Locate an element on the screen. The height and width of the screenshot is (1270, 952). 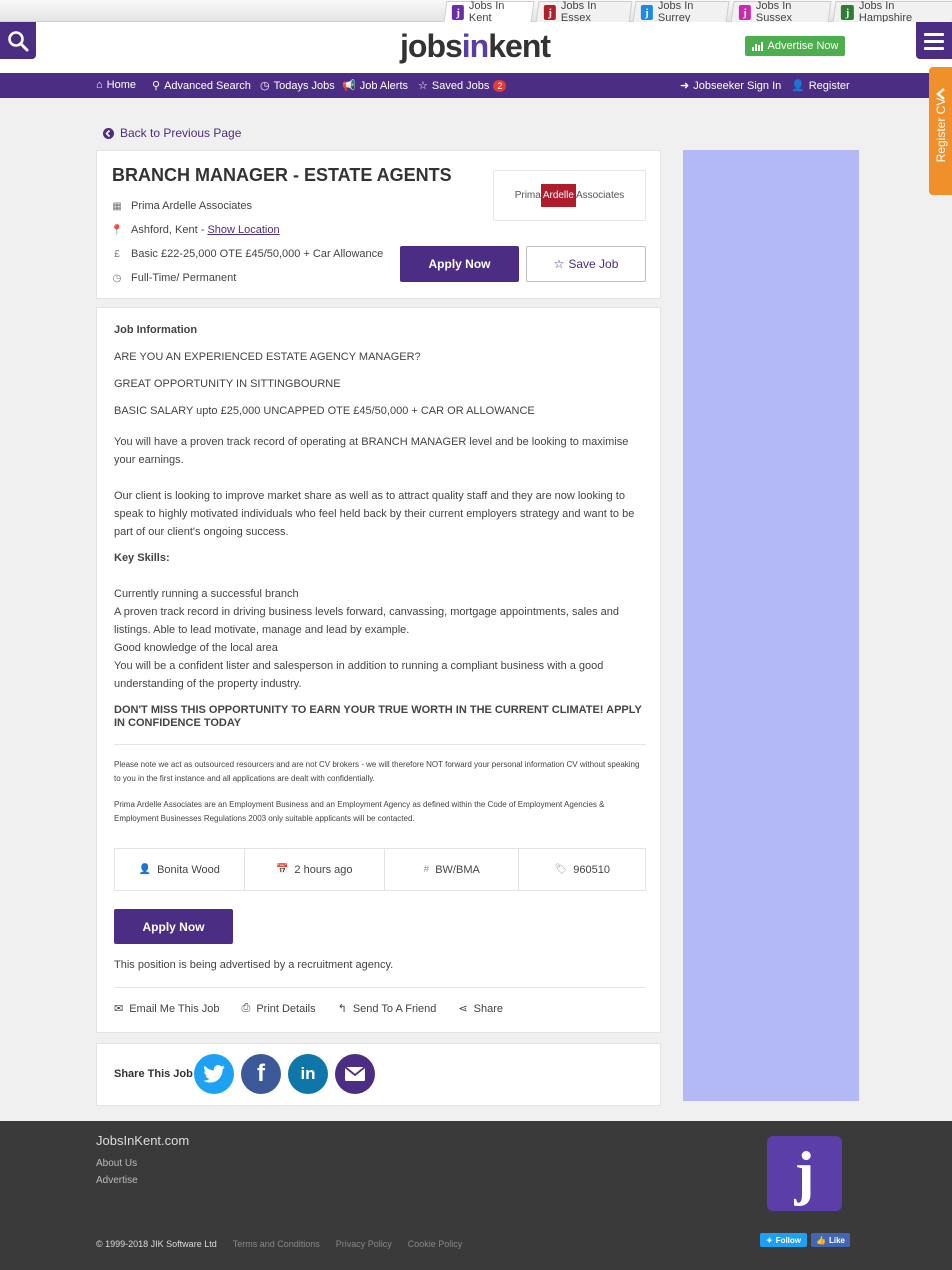
facebook-share-button: f is located at coordinates (261, 1074).